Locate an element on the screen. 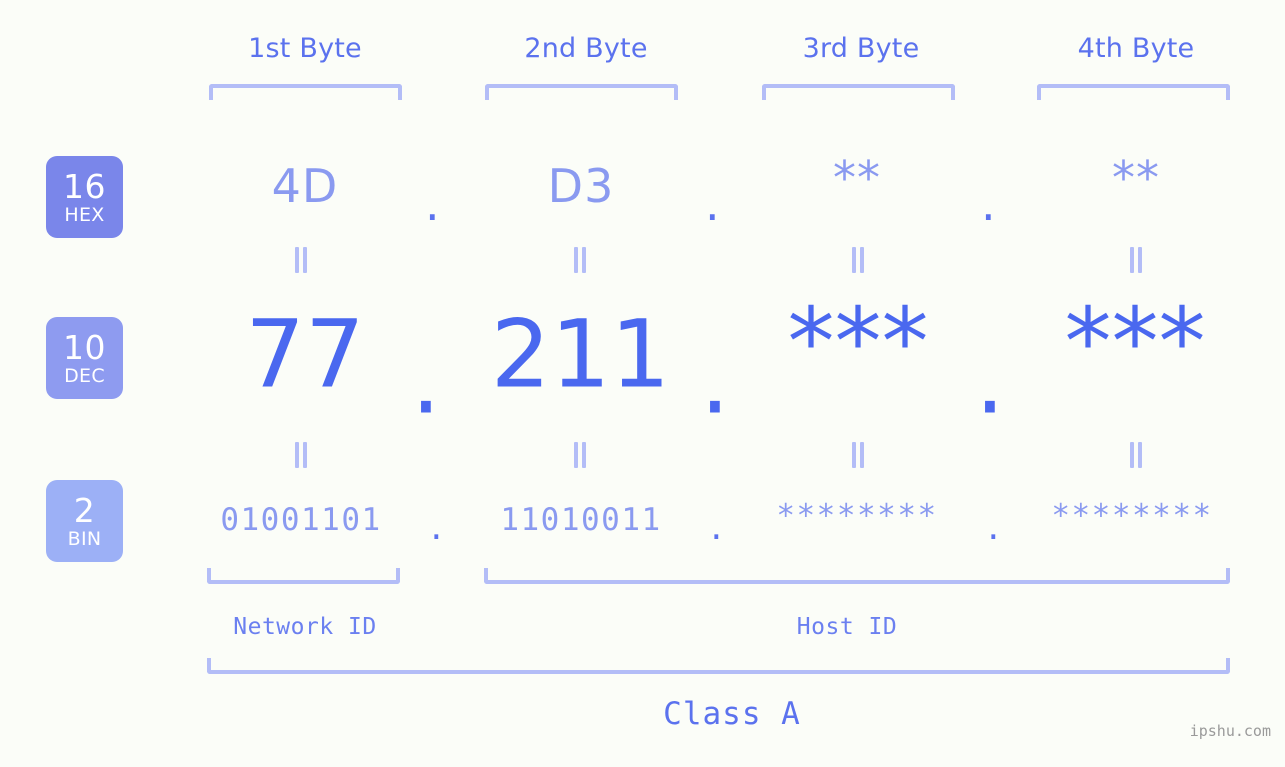  hex-byte-4: ** is located at coordinates (1136, 178).